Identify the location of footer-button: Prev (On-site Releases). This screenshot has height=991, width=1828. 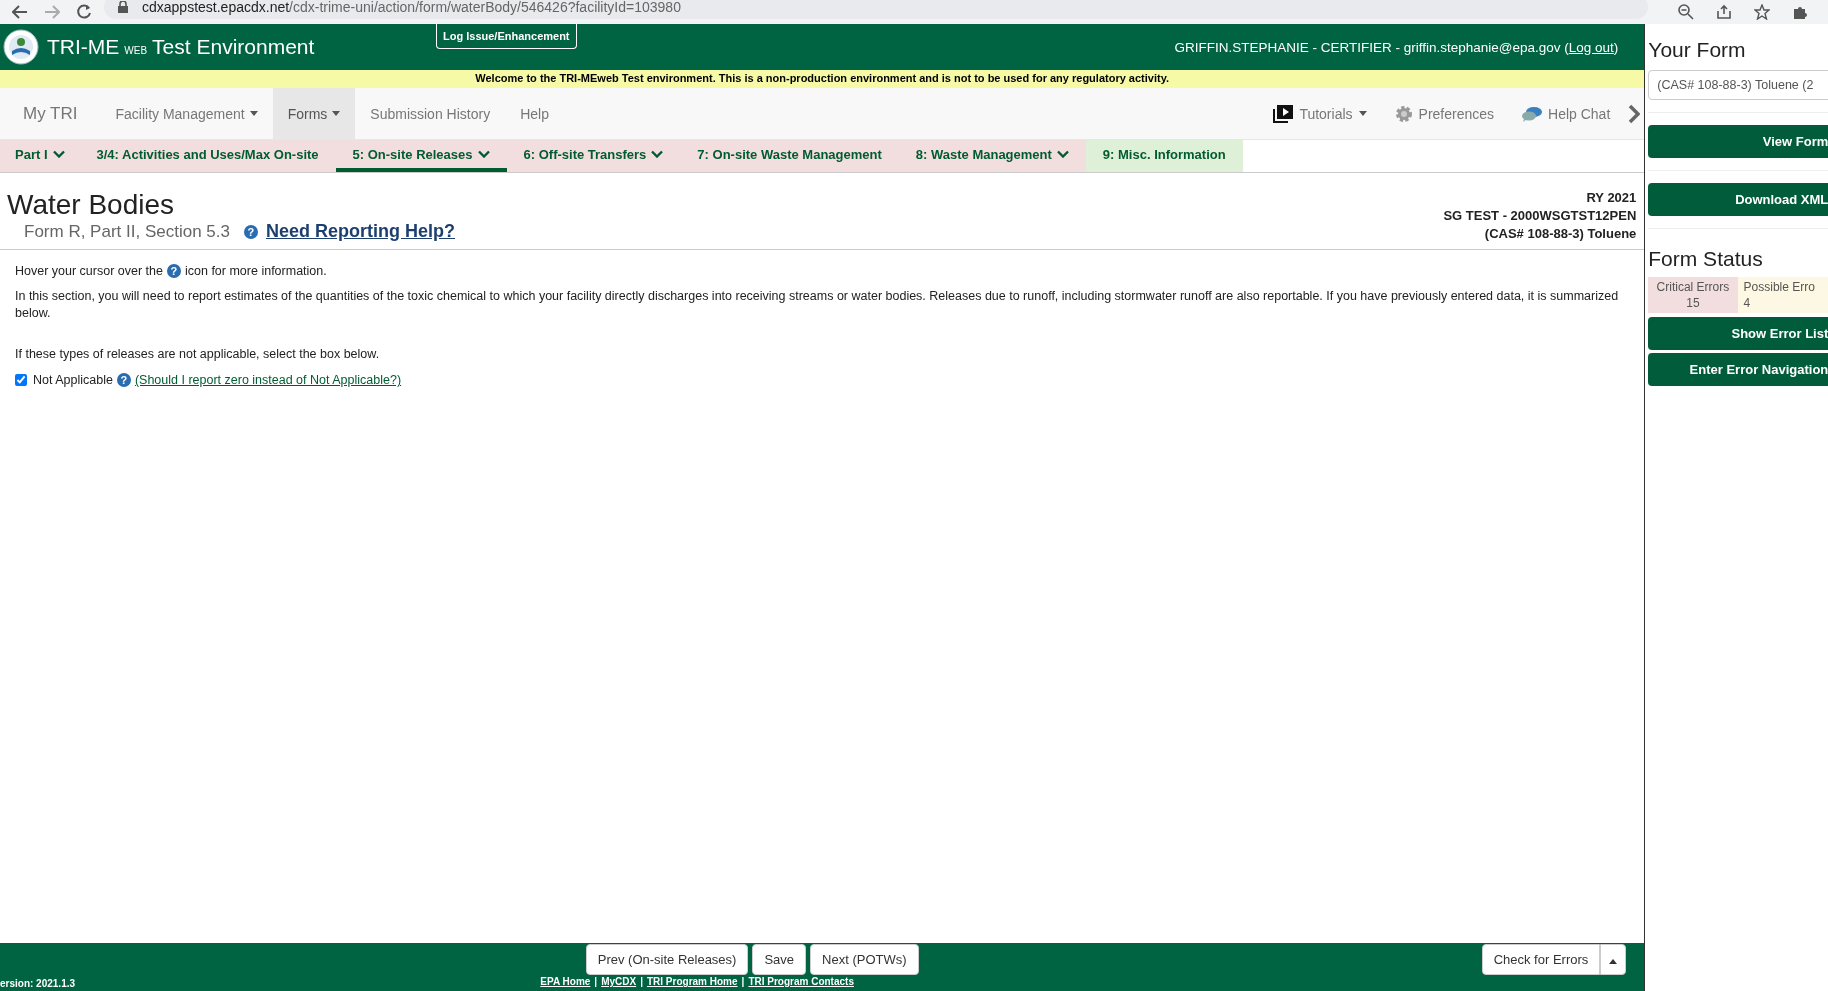
(667, 959).